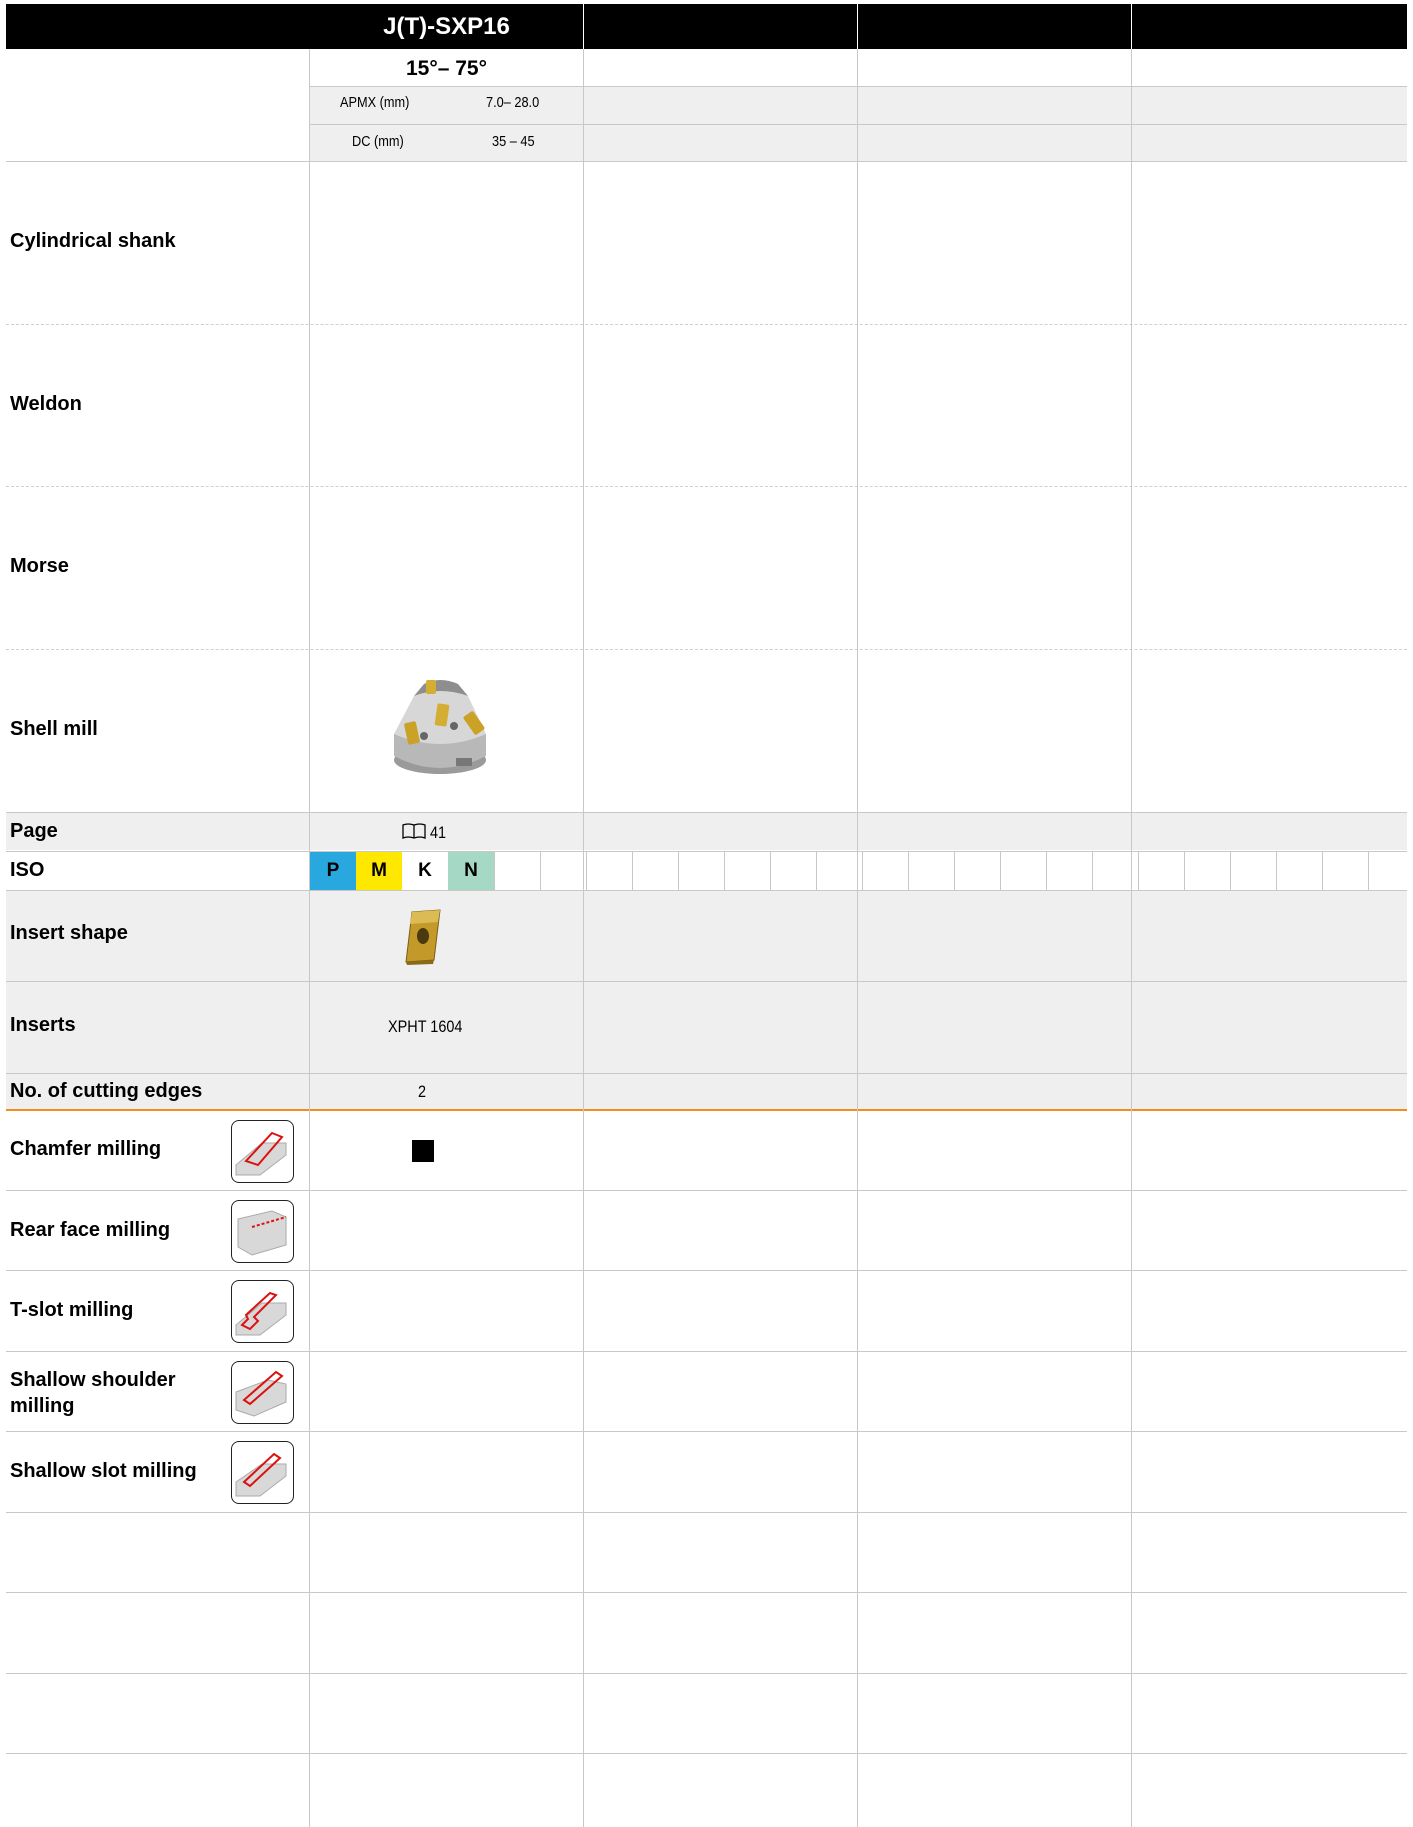  I want to click on t-slot-milling-icon, so click(262, 1311).